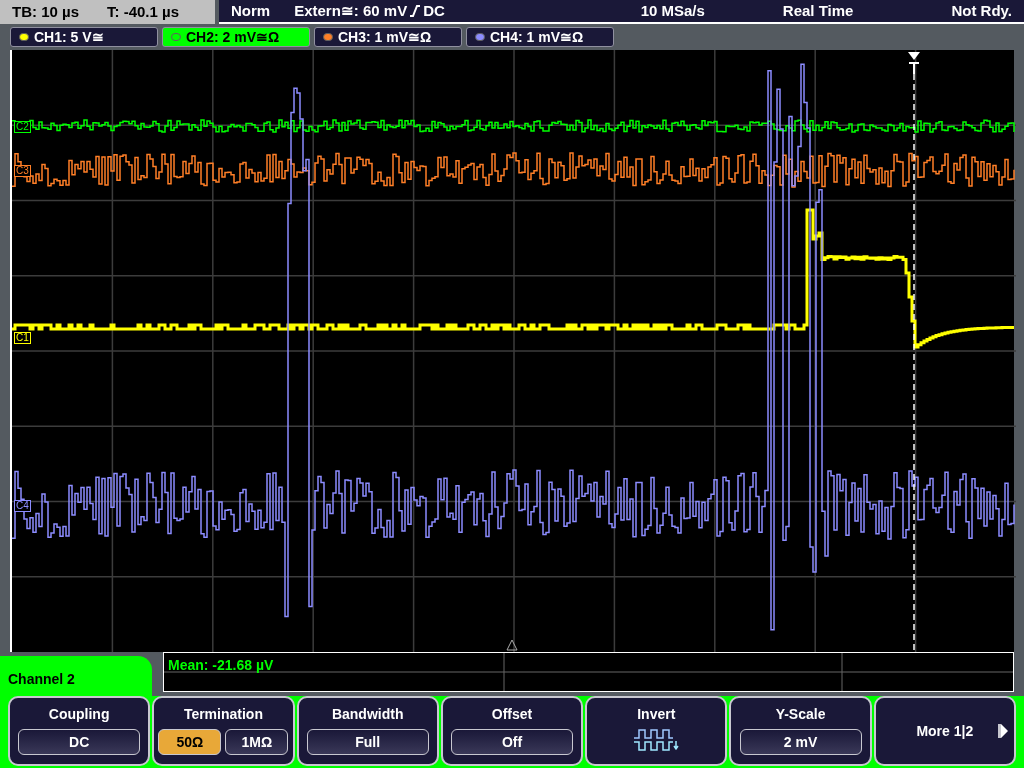 This screenshot has width=1024, height=768. Describe the element at coordinates (22, 338) in the screenshot. I see `channel-marker: C1` at that location.